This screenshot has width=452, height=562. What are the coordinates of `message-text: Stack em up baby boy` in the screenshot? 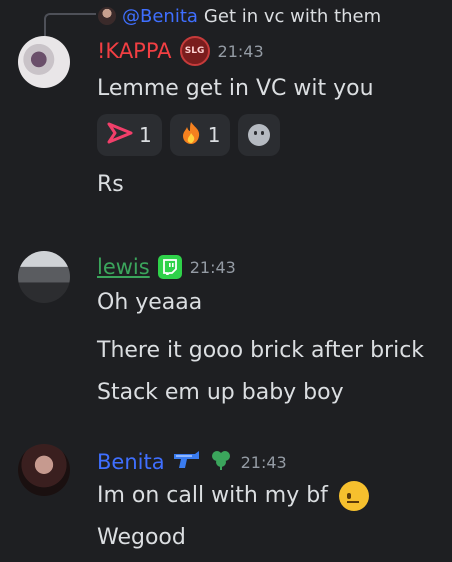 It's located at (220, 392).